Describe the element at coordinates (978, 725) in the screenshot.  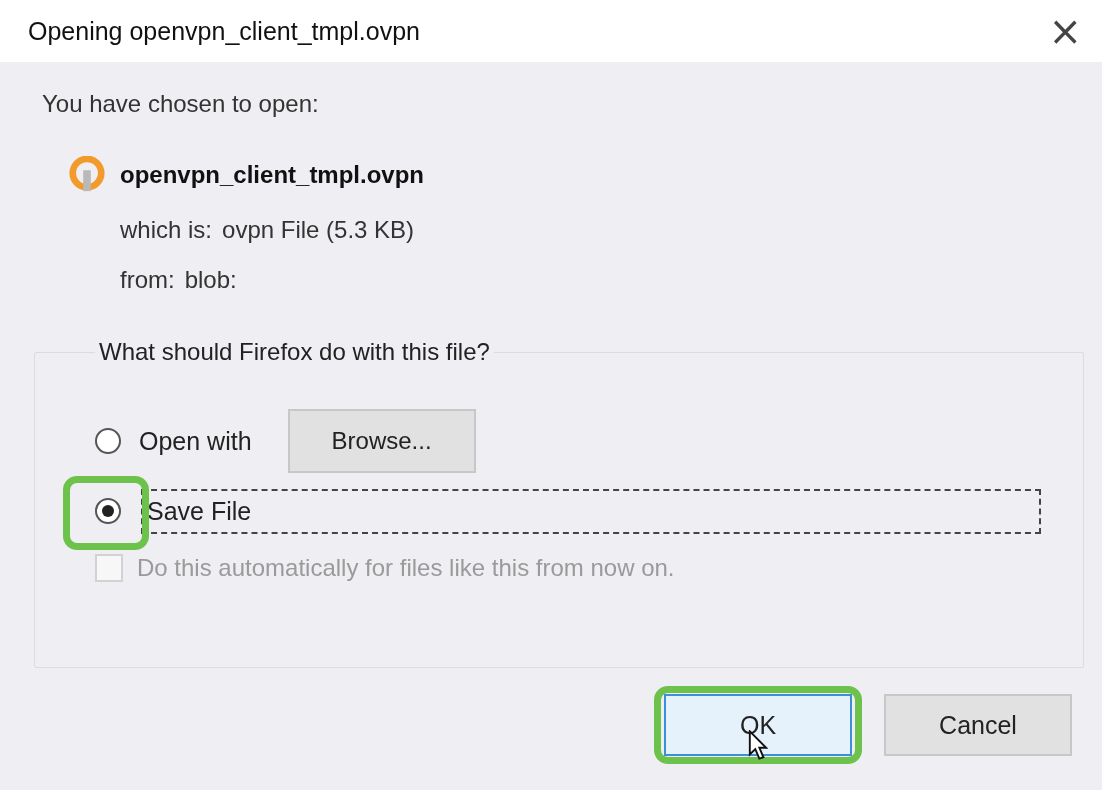
I see `cancel-button: Cancel` at that location.